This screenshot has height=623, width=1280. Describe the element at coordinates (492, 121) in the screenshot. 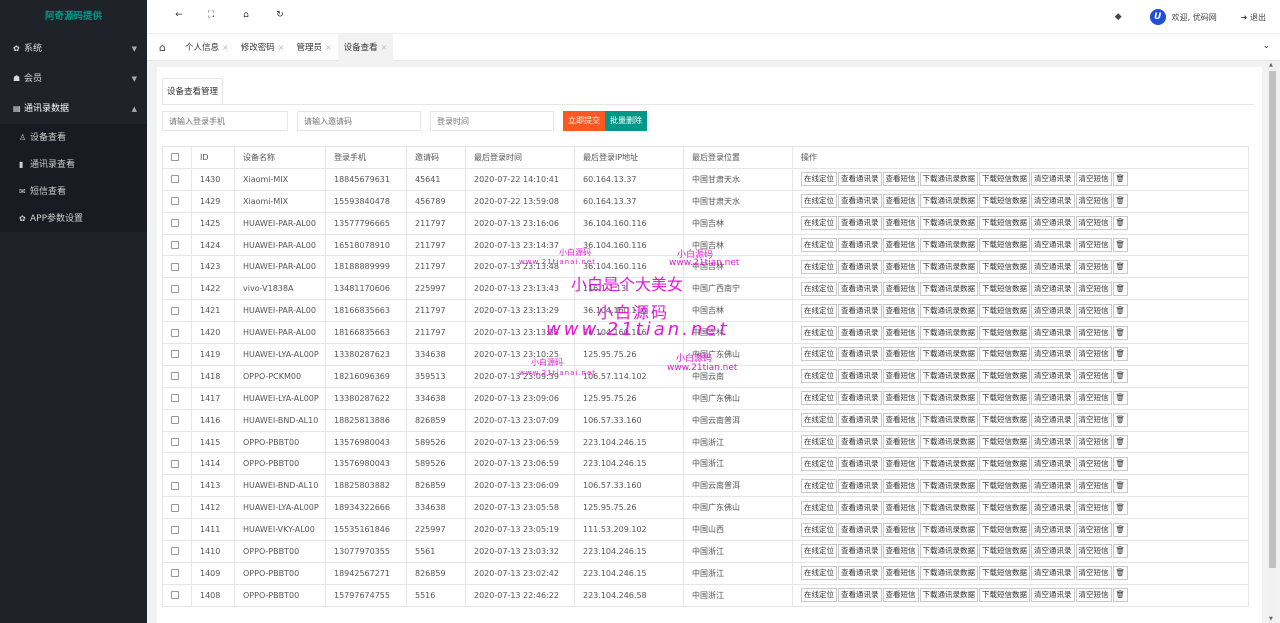

I see `login-time-input` at that location.